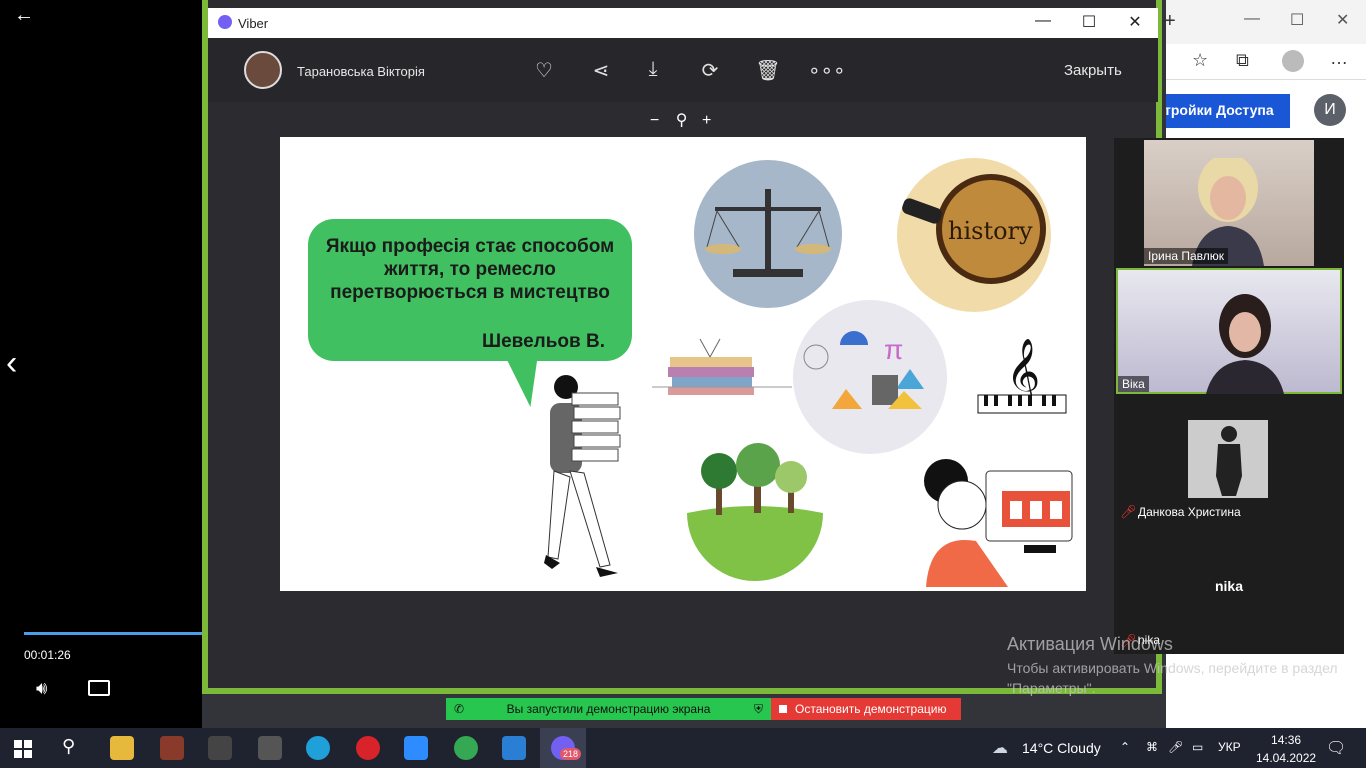  I want to click on network-icon: ▭, so click(1197, 747).